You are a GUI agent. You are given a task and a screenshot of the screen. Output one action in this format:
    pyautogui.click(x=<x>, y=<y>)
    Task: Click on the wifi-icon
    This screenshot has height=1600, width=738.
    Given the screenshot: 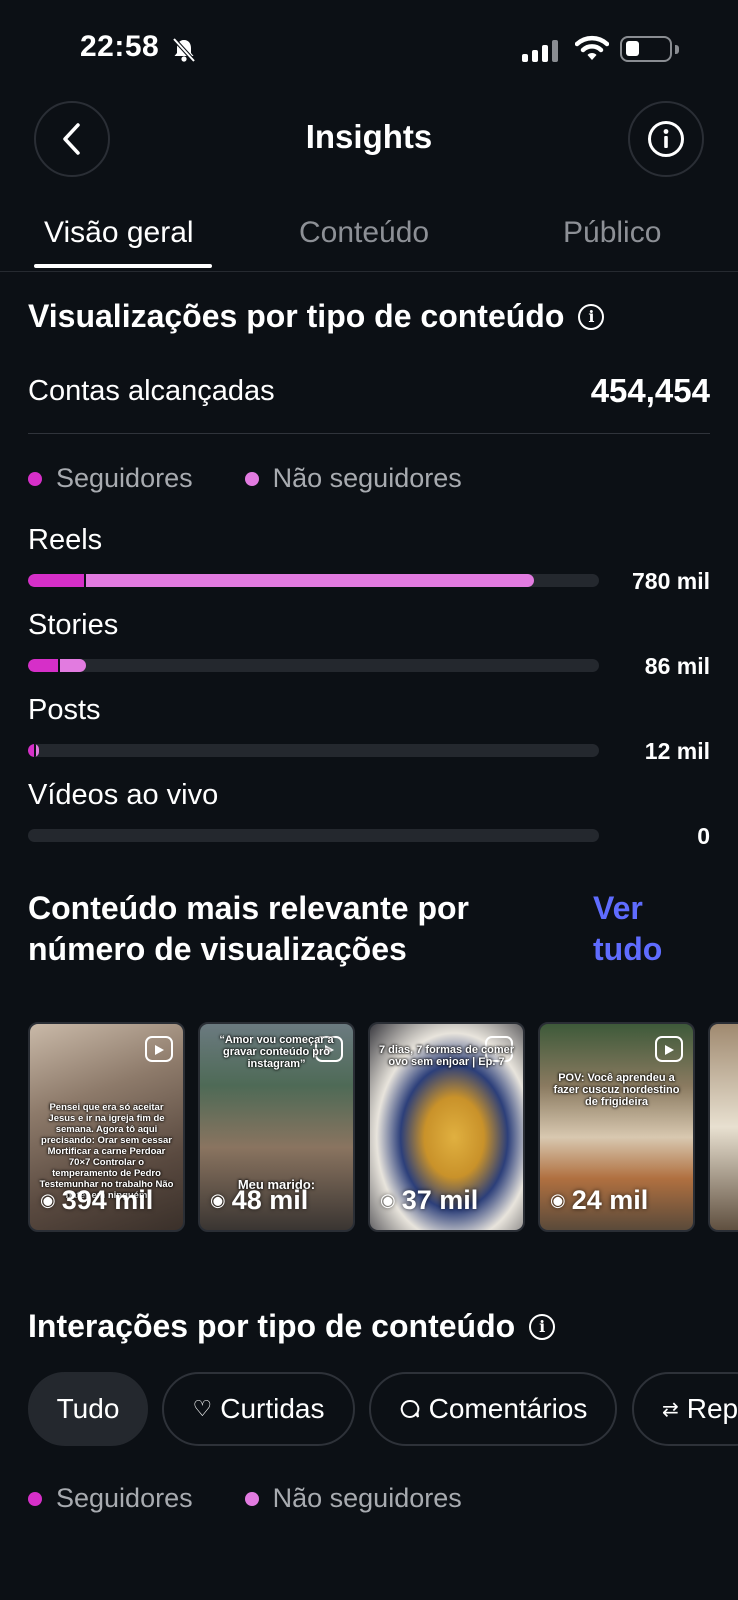 What is the action you would take?
    pyautogui.click(x=592, y=47)
    